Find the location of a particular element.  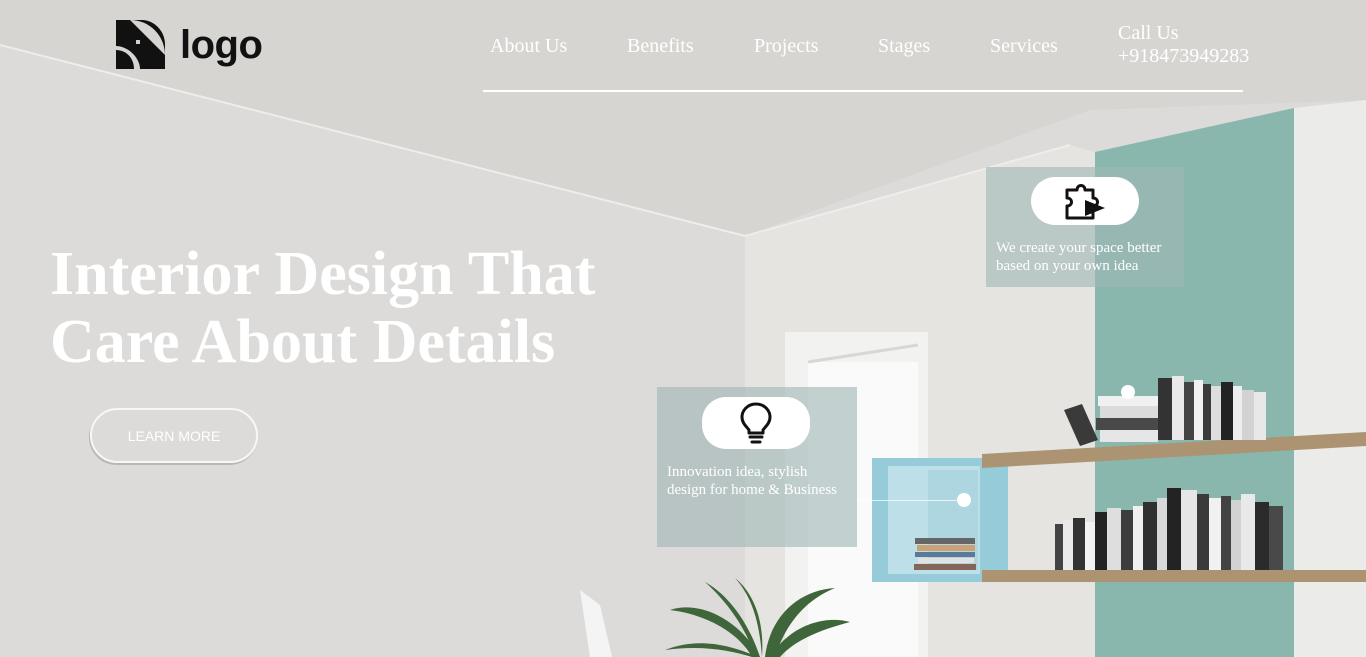

puzzle-icon is located at coordinates (1085, 202).